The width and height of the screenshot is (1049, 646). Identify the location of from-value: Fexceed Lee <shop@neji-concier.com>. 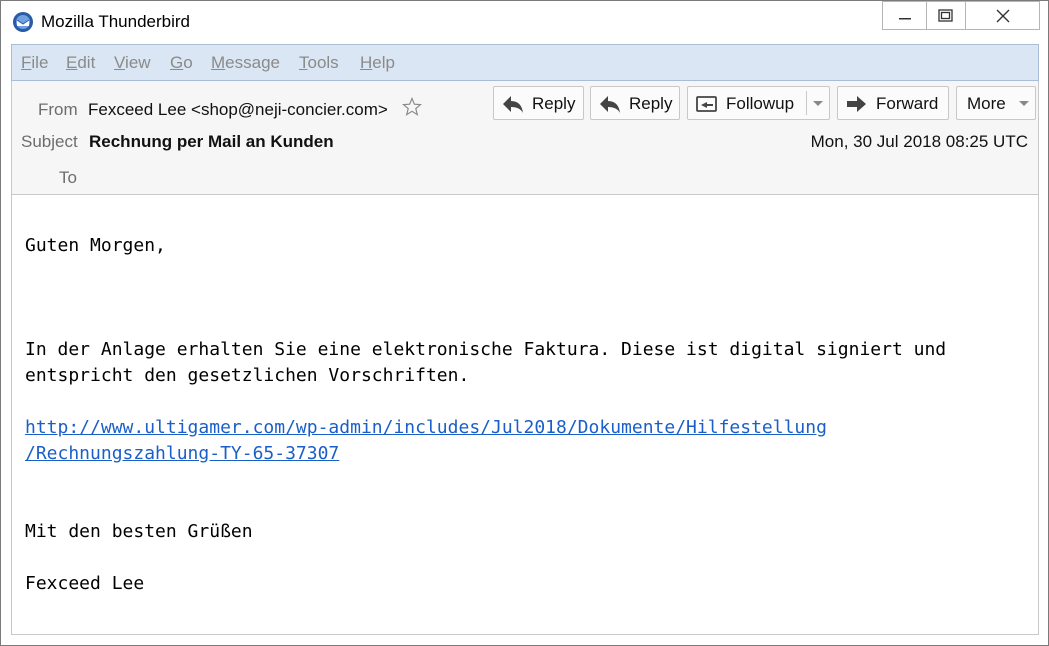
(238, 110).